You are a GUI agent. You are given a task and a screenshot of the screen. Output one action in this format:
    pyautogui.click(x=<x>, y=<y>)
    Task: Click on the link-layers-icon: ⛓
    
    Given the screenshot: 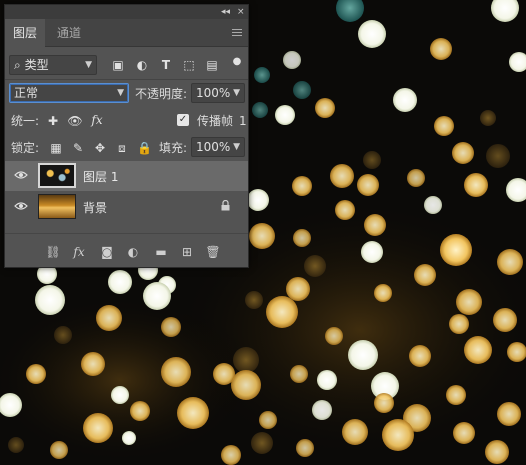 What is the action you would take?
    pyautogui.click(x=53, y=252)
    